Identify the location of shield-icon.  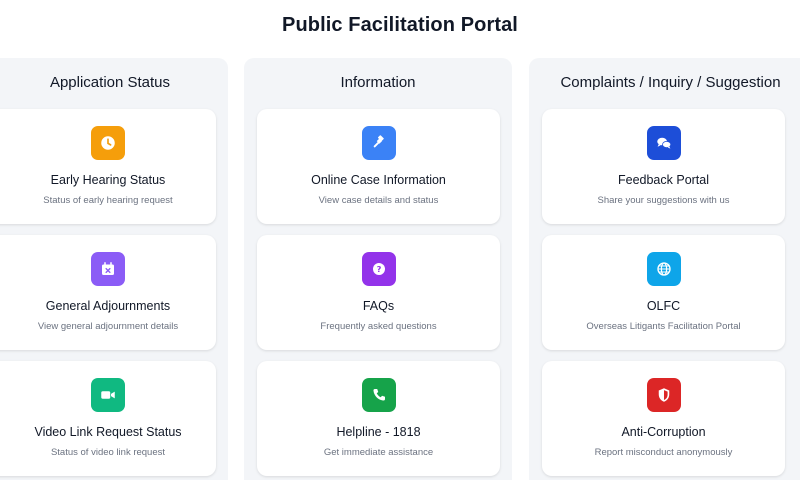
(663, 395).